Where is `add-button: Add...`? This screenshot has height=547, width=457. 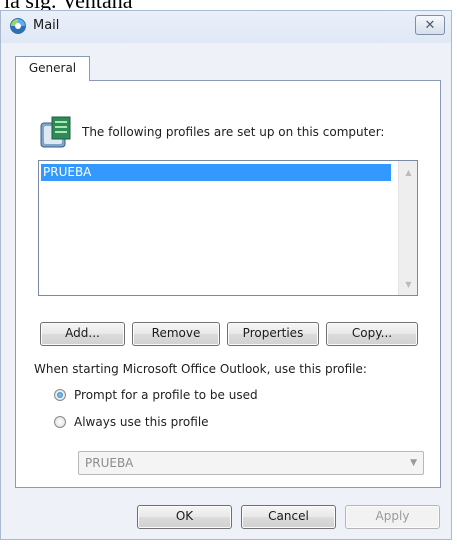
add-button: Add... is located at coordinates (82, 334).